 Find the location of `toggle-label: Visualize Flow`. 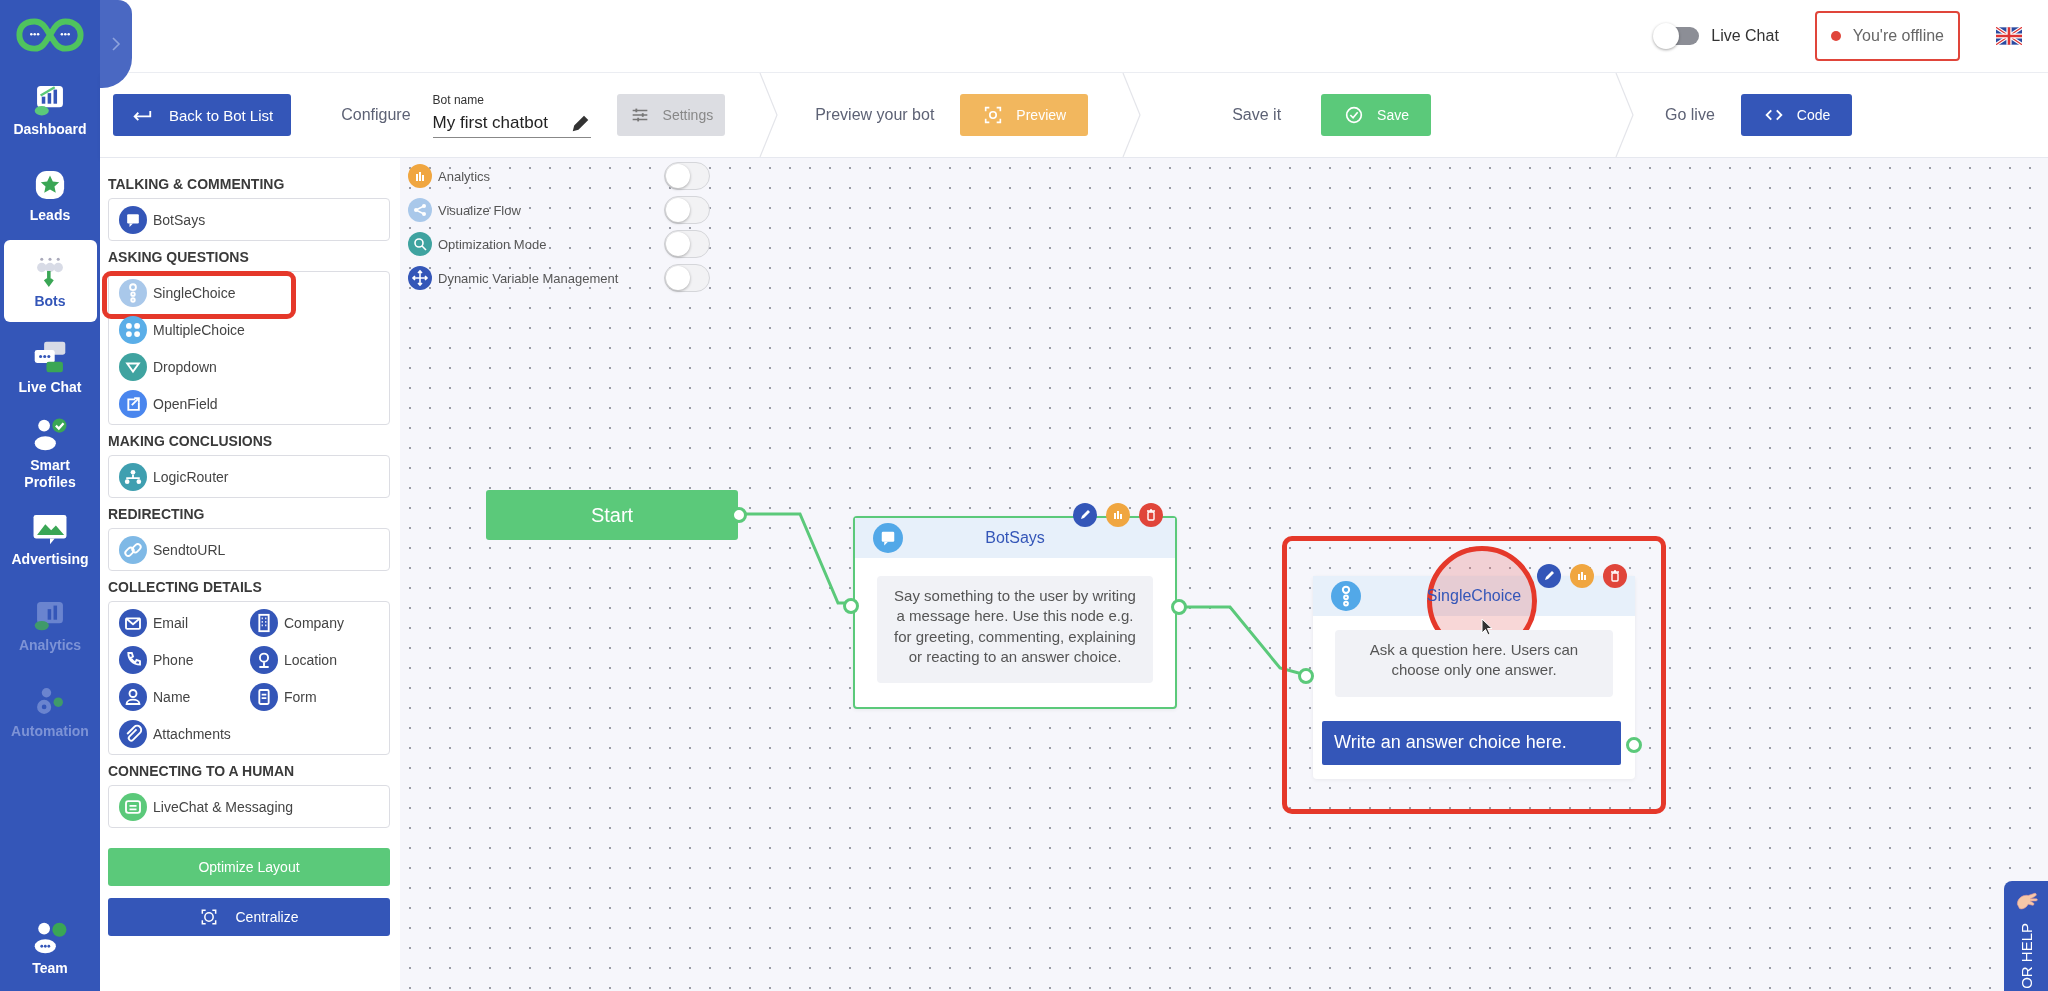

toggle-label: Visualize Flow is located at coordinates (480, 210).